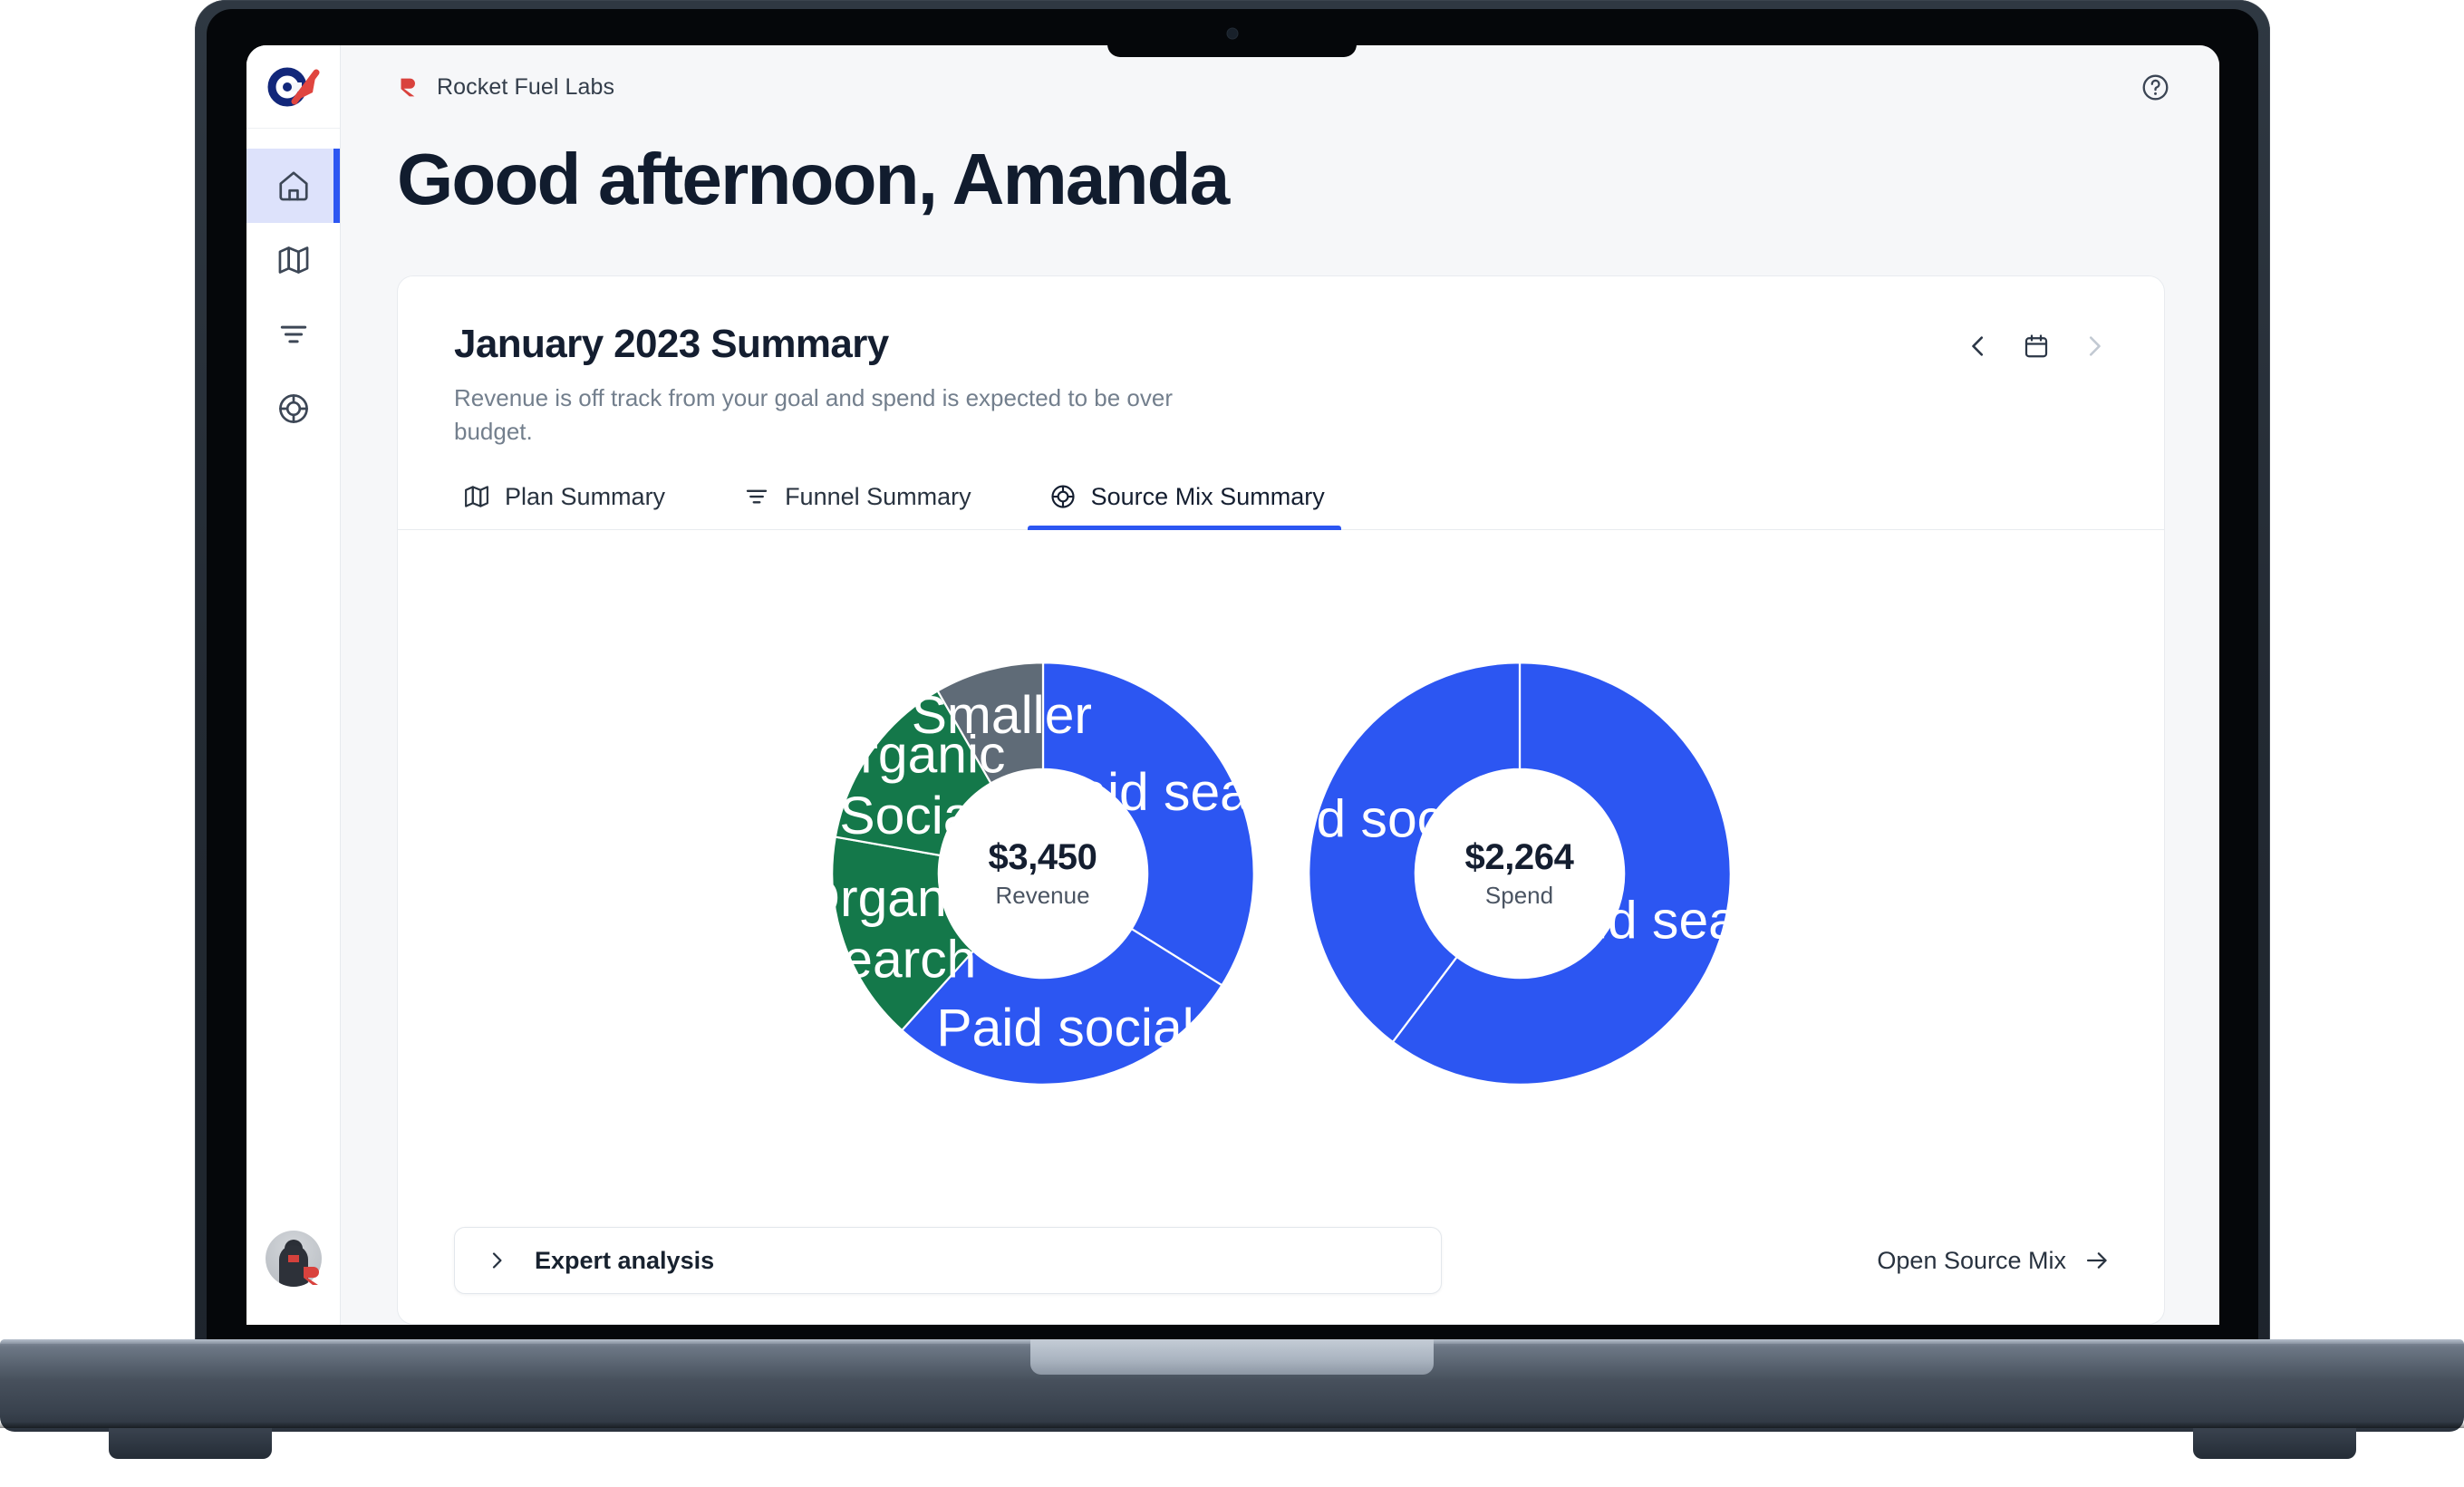 Image resolution: width=2464 pixels, height=1487 pixels. I want to click on open-source-mix-button: Open Source Mix, so click(1994, 1261).